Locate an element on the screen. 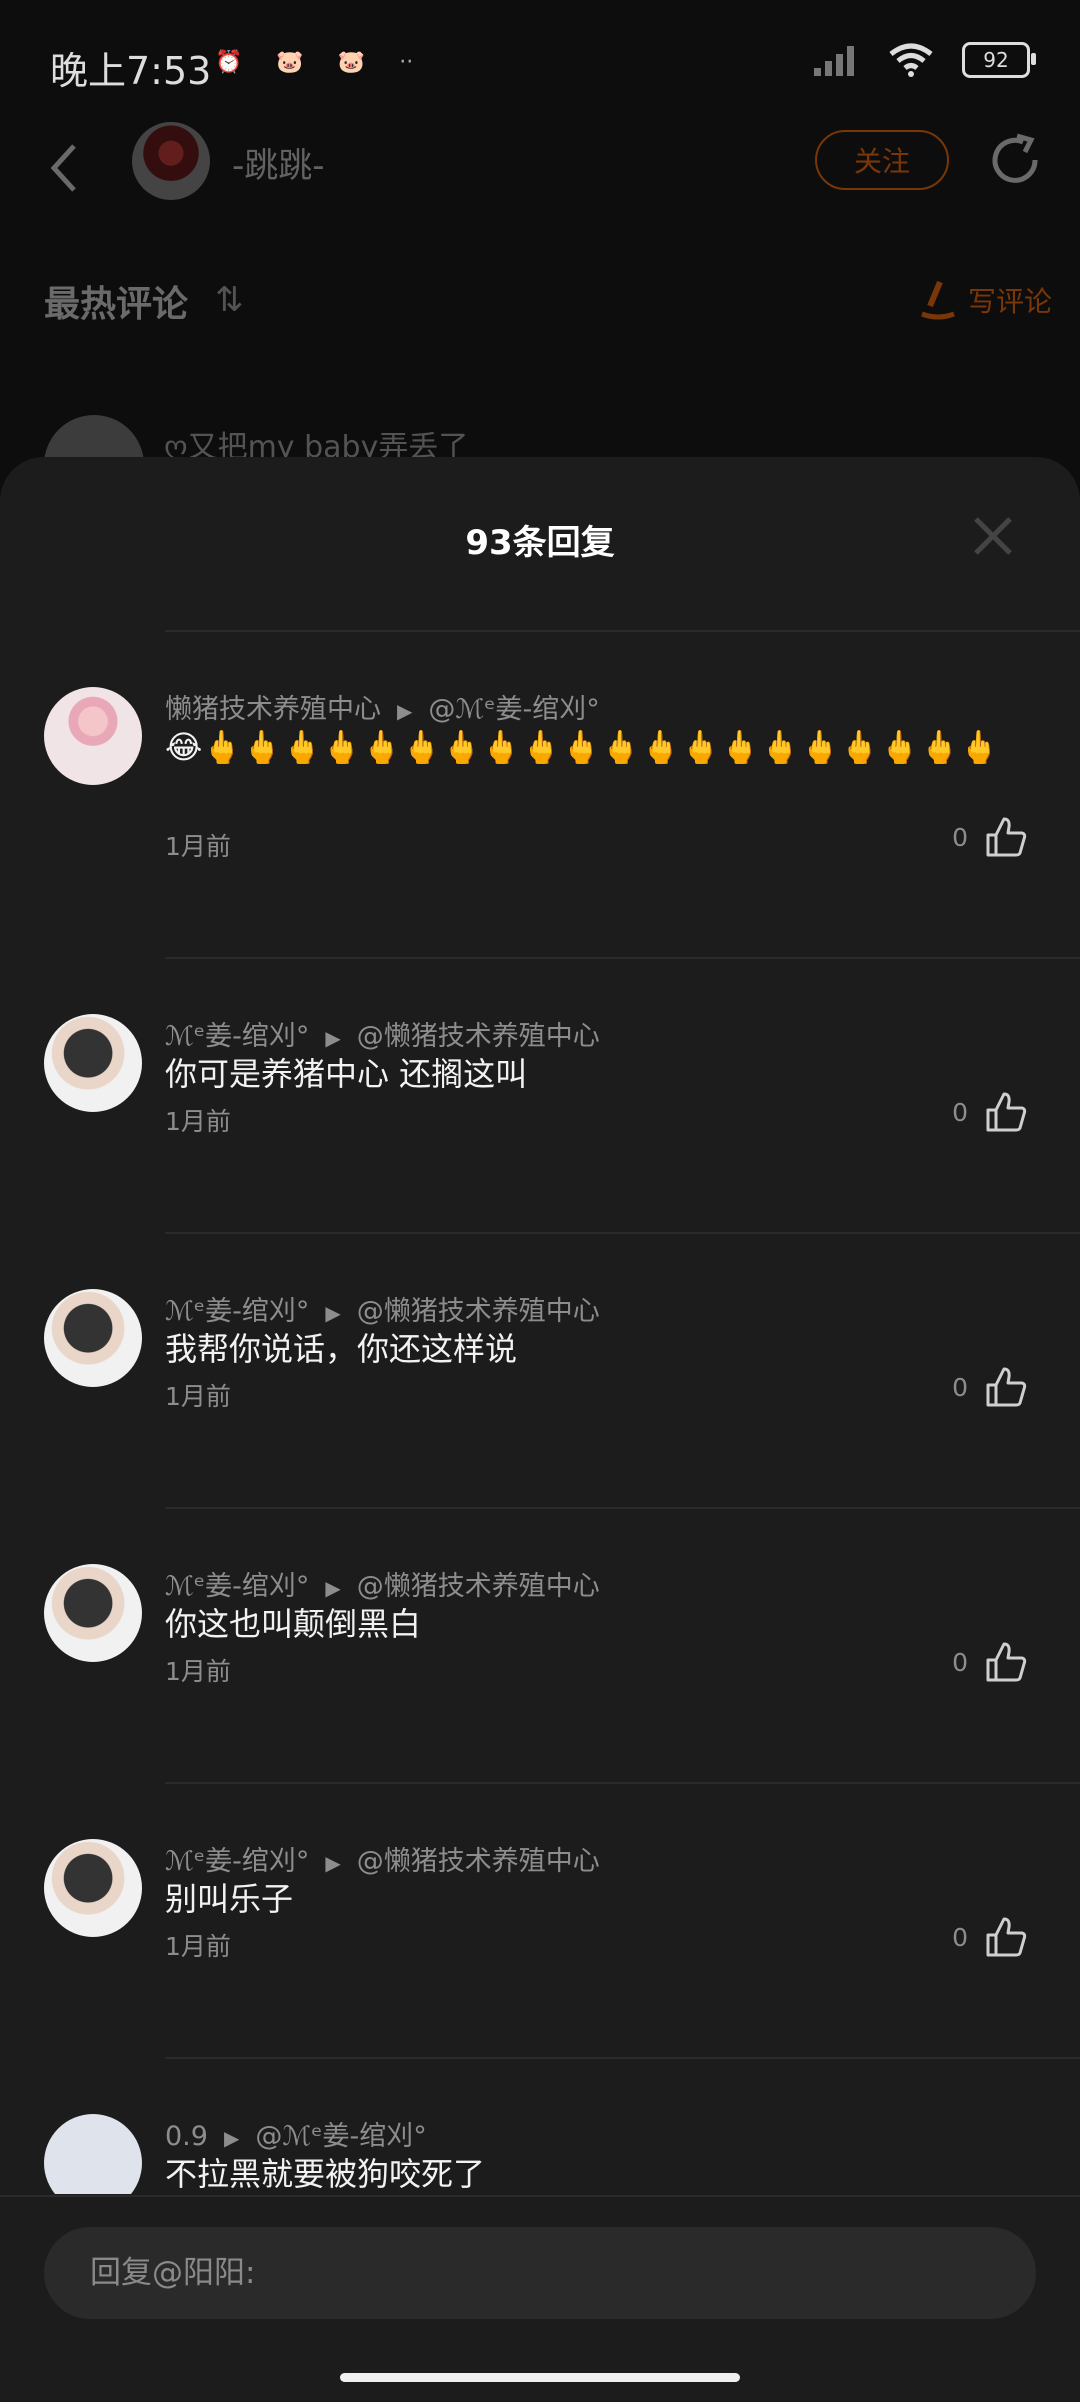 The image size is (1080, 2402). reply-input-bar is located at coordinates (540, 2298).